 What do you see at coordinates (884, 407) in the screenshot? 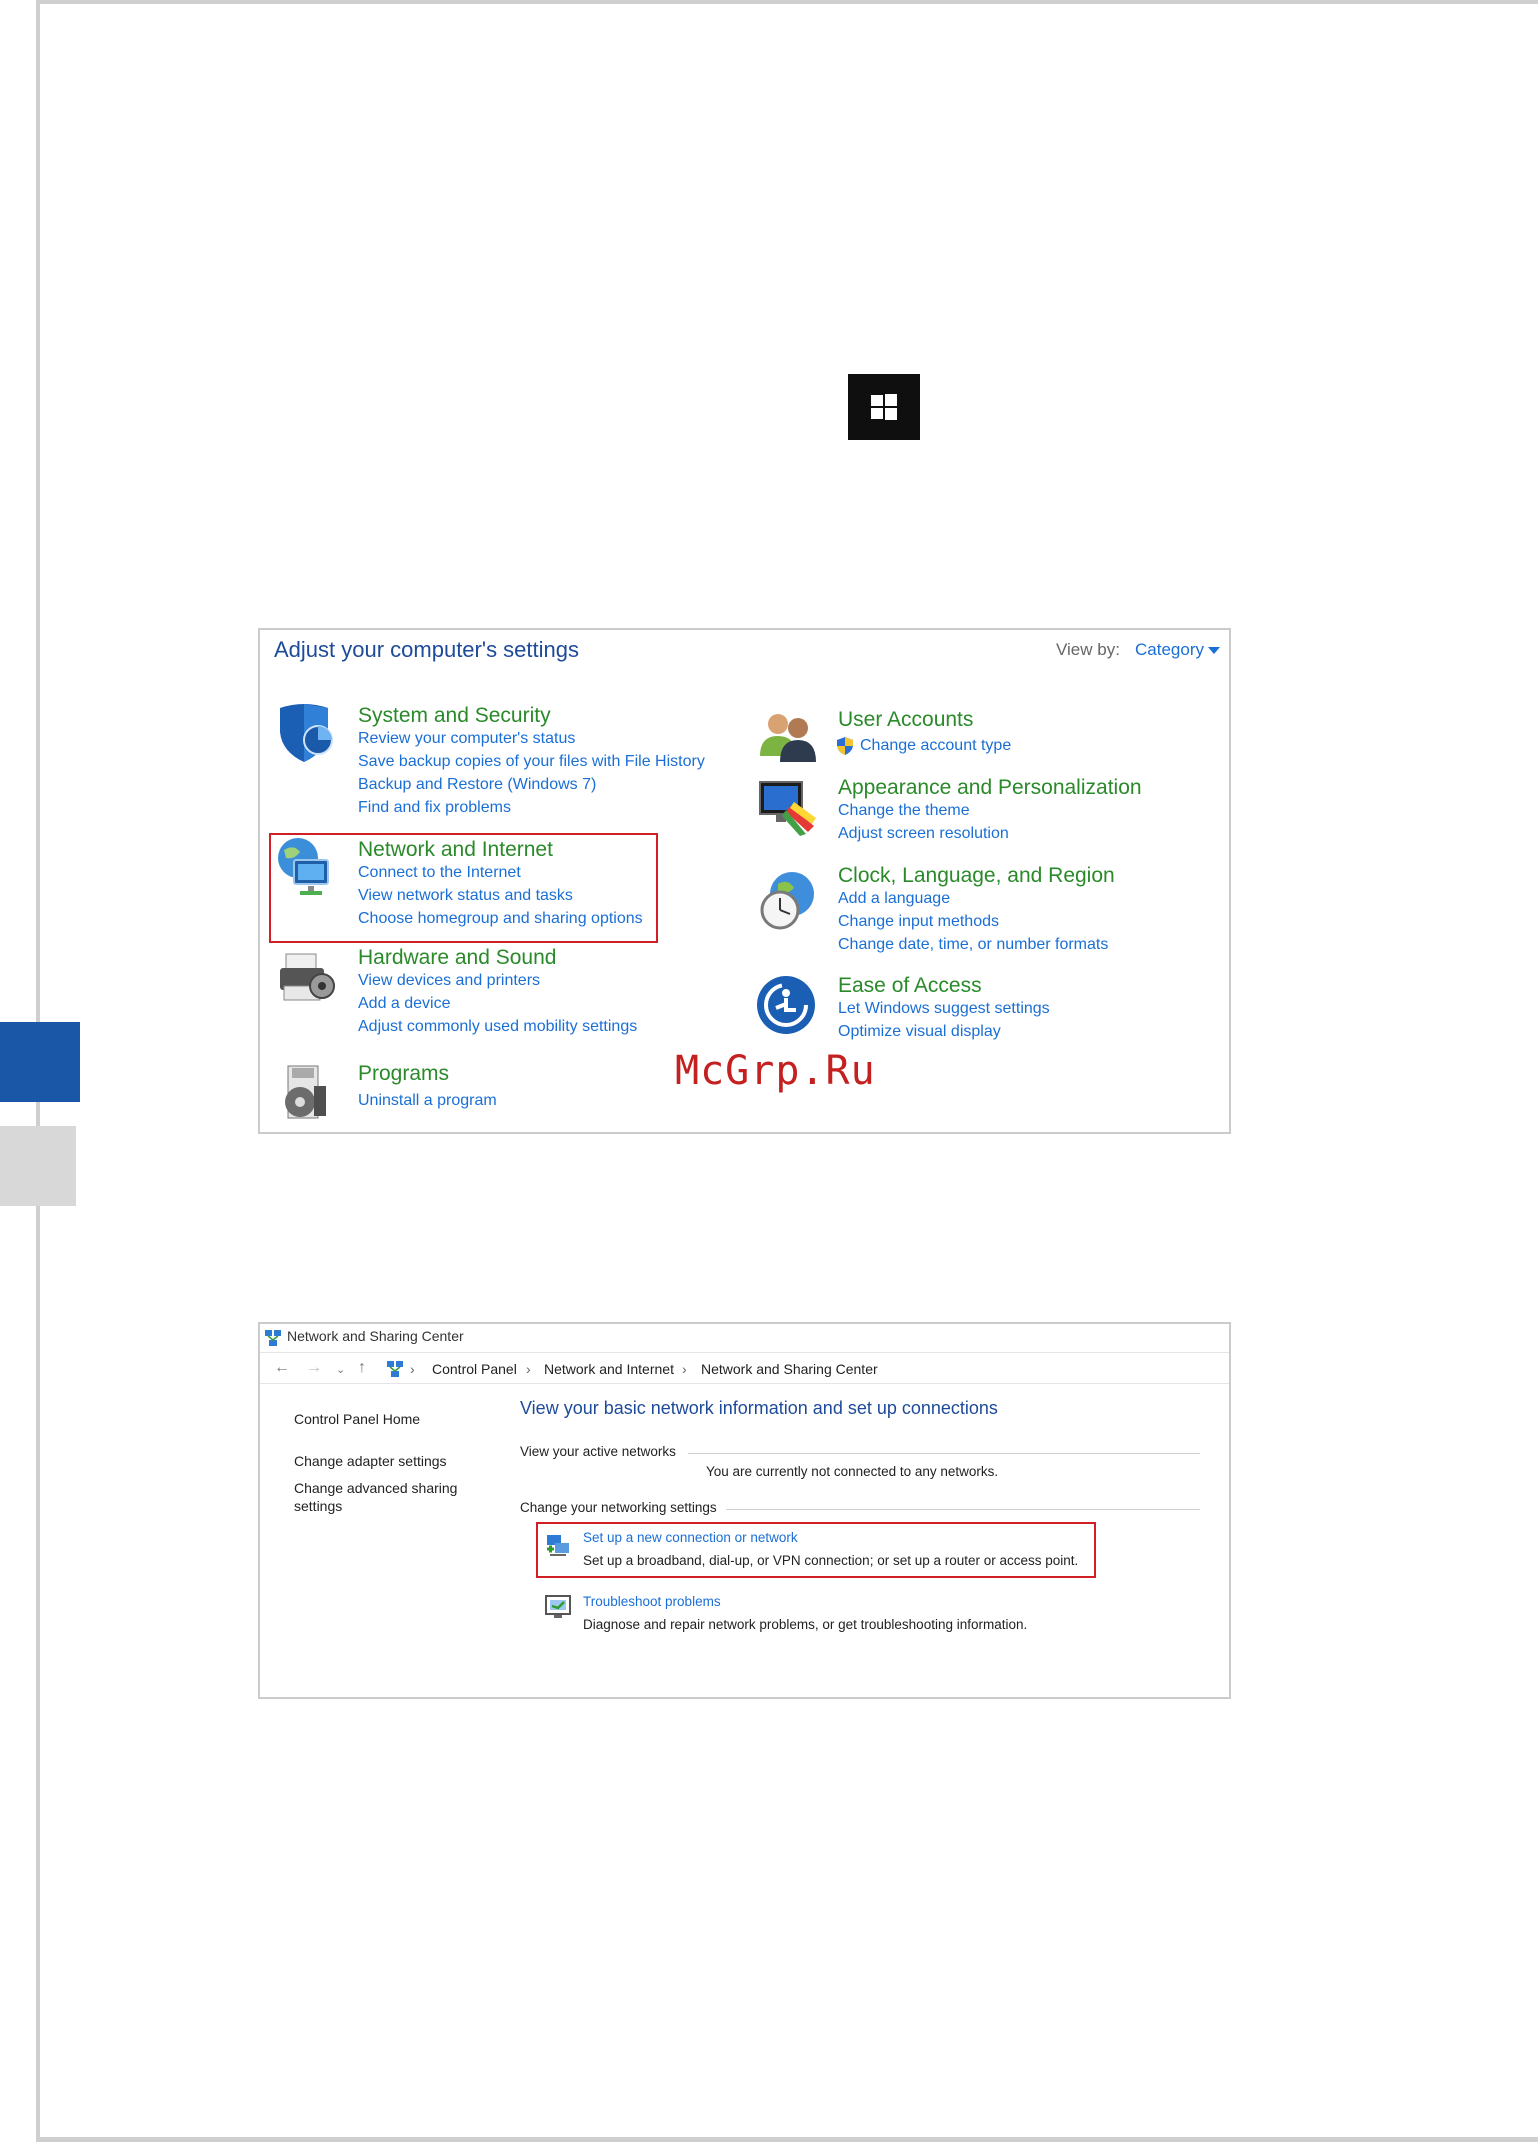
I see `windows-key-icon` at bounding box center [884, 407].